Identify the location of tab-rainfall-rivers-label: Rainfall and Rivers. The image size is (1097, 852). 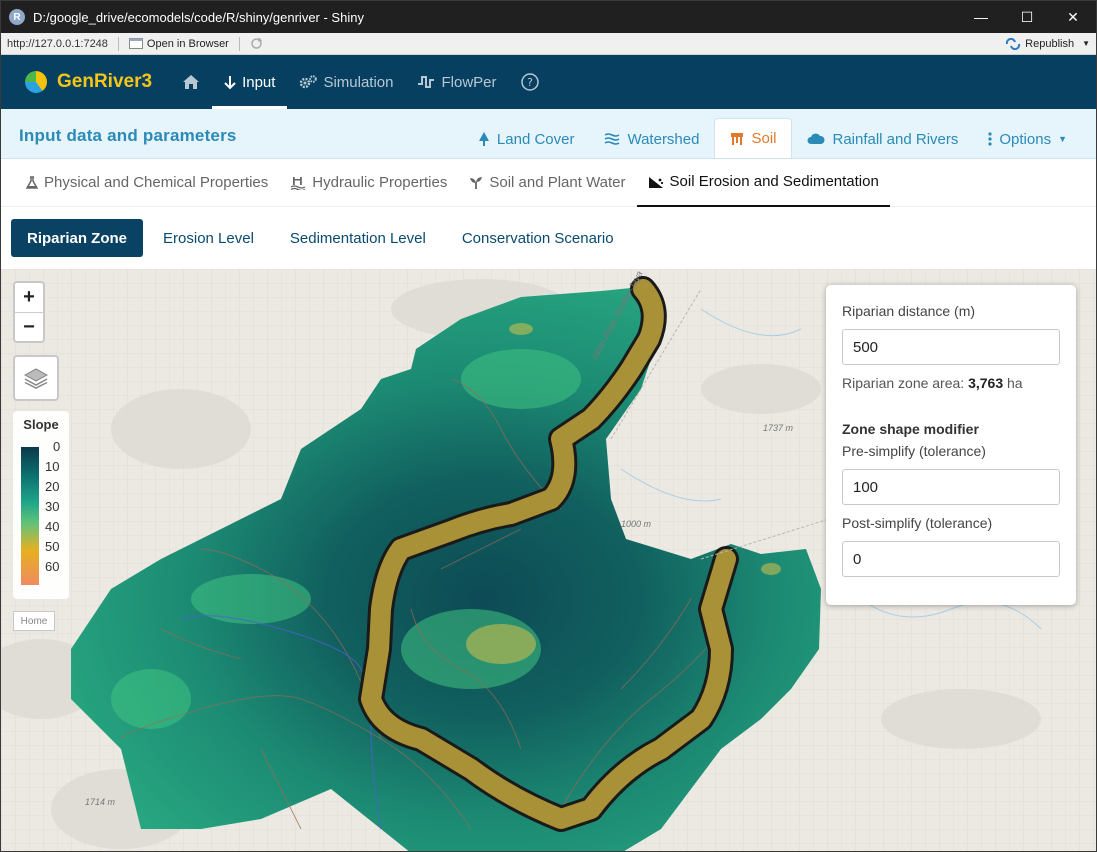
(895, 139).